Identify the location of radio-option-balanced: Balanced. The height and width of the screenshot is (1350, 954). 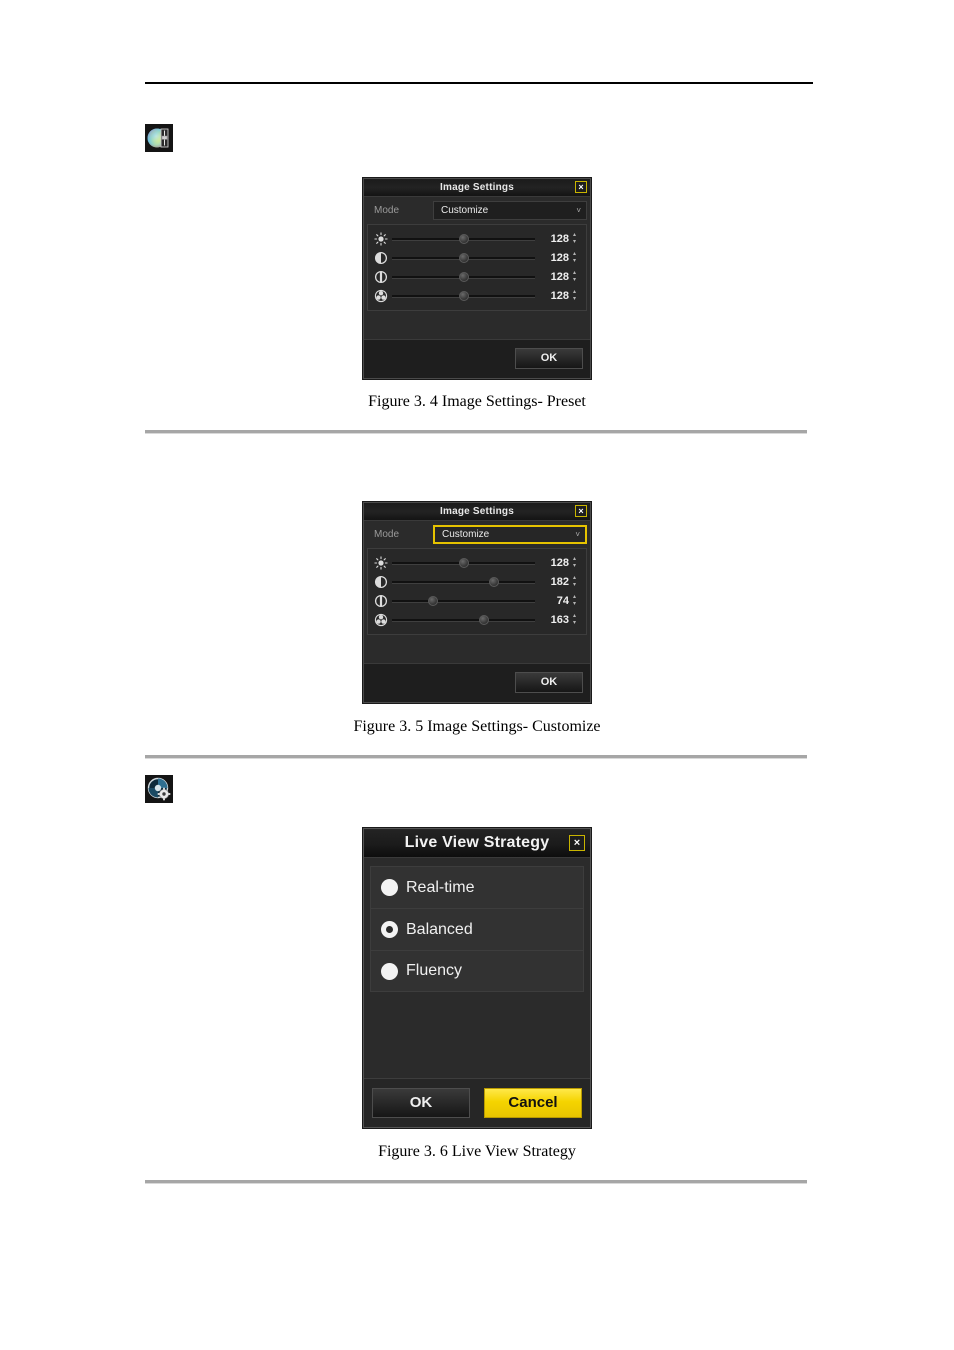
(477, 929).